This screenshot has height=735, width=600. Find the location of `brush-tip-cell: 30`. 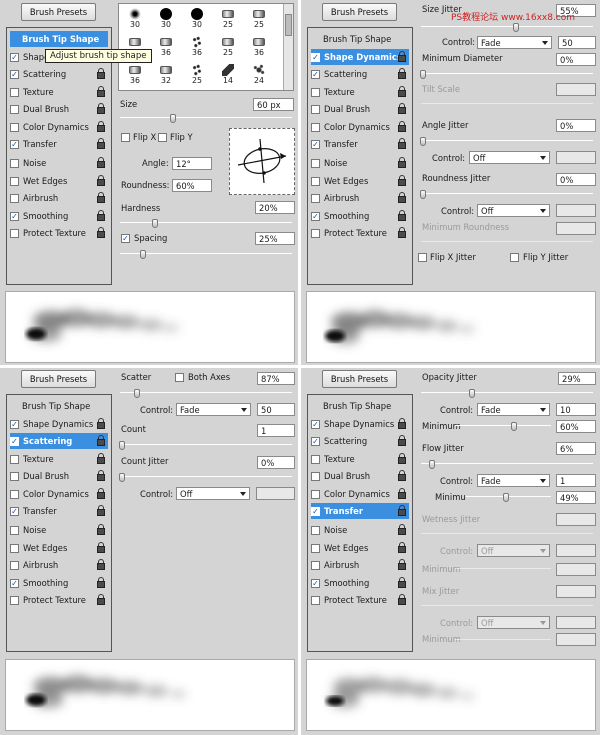

brush-tip-cell: 30 is located at coordinates (197, 19).